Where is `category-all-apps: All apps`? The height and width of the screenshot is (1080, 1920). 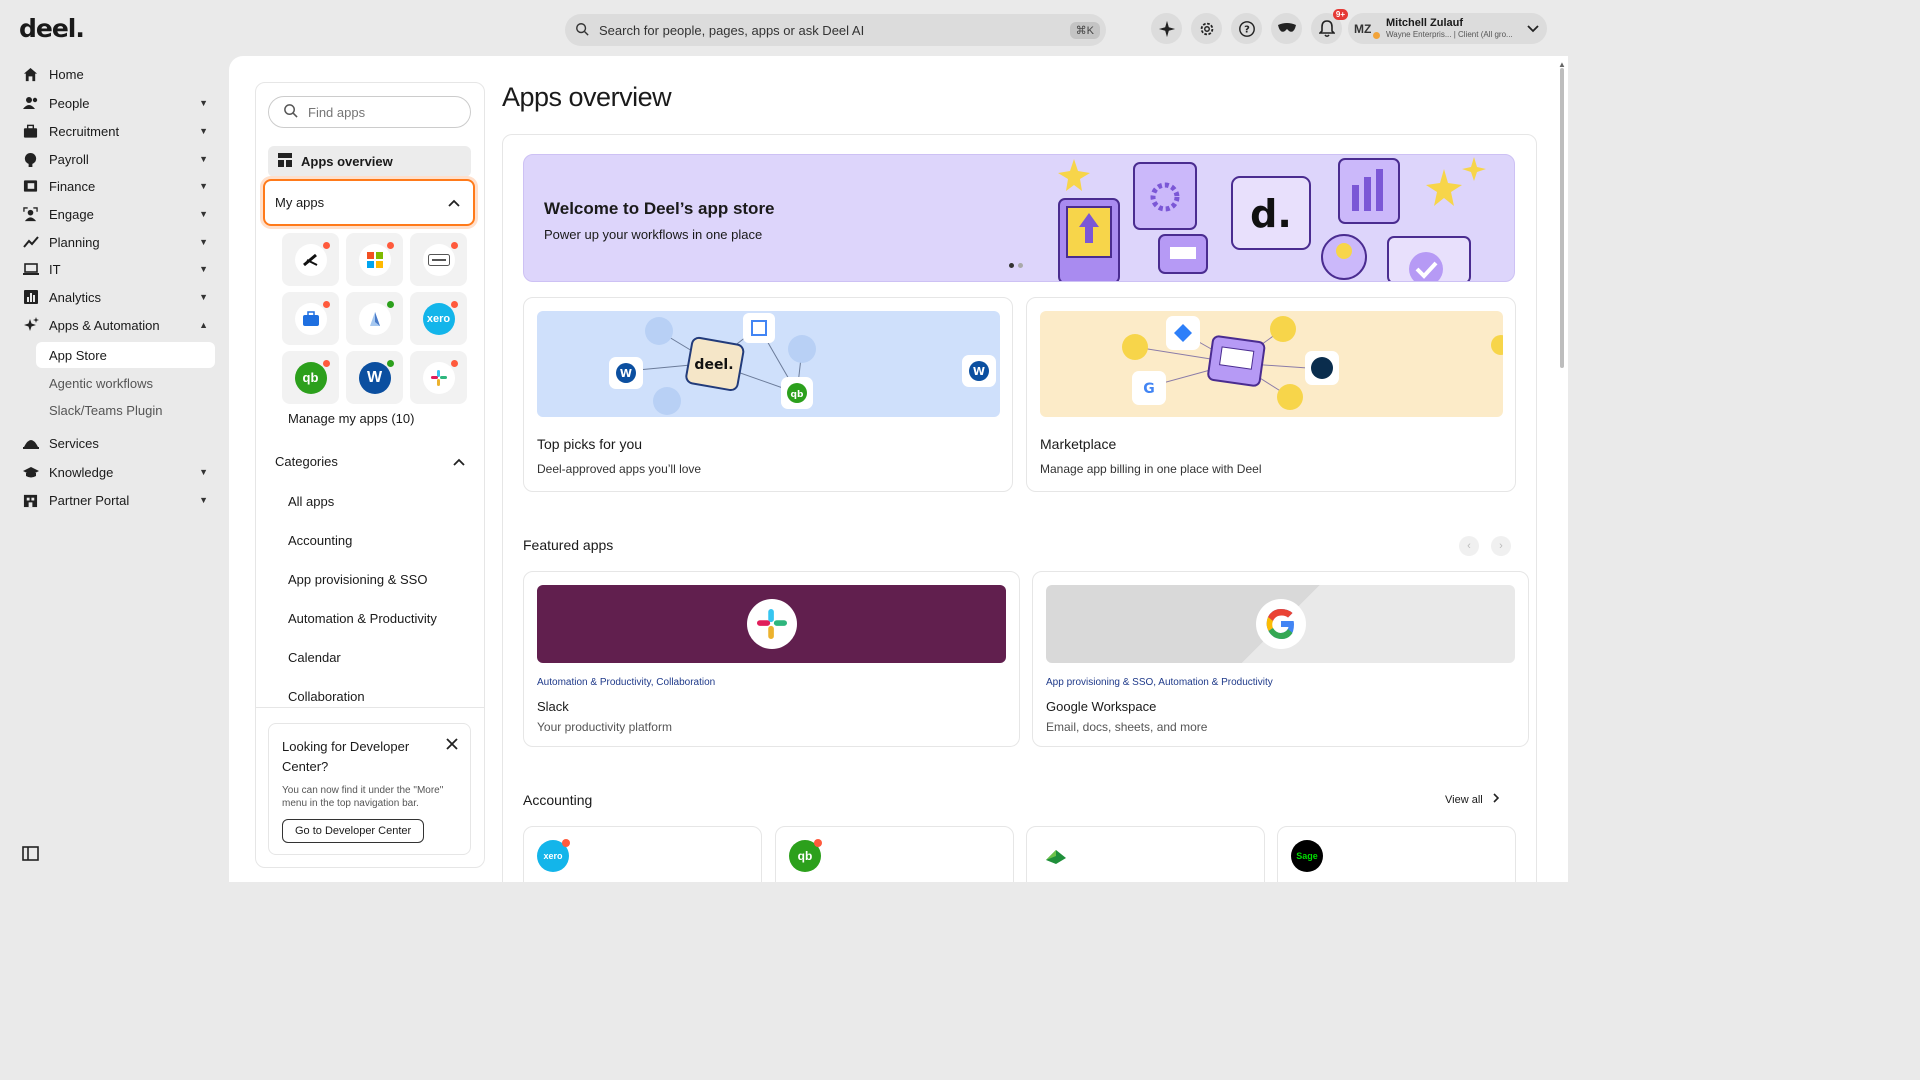
category-all-apps: All apps is located at coordinates (311, 501).